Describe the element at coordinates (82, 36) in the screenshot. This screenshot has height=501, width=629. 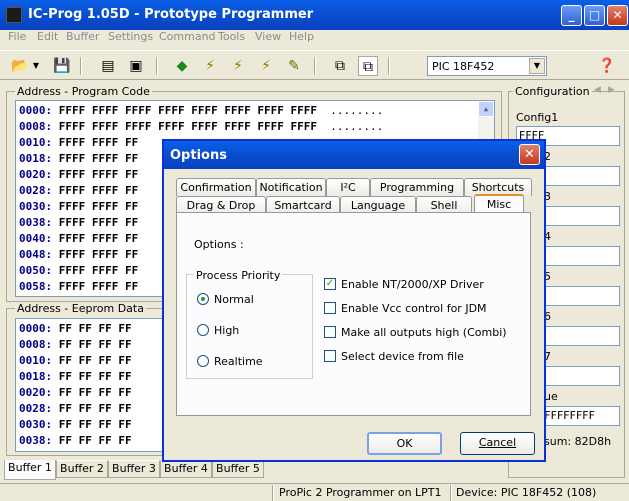
I see `menu-buffer: Buffer` at that location.